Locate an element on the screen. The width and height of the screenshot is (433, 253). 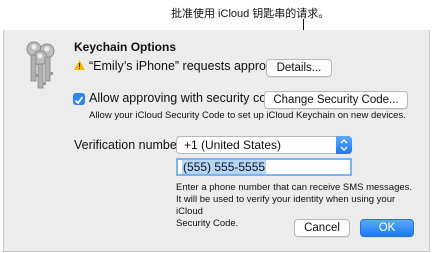
dialog-title: Keychain Options is located at coordinates (125, 47).